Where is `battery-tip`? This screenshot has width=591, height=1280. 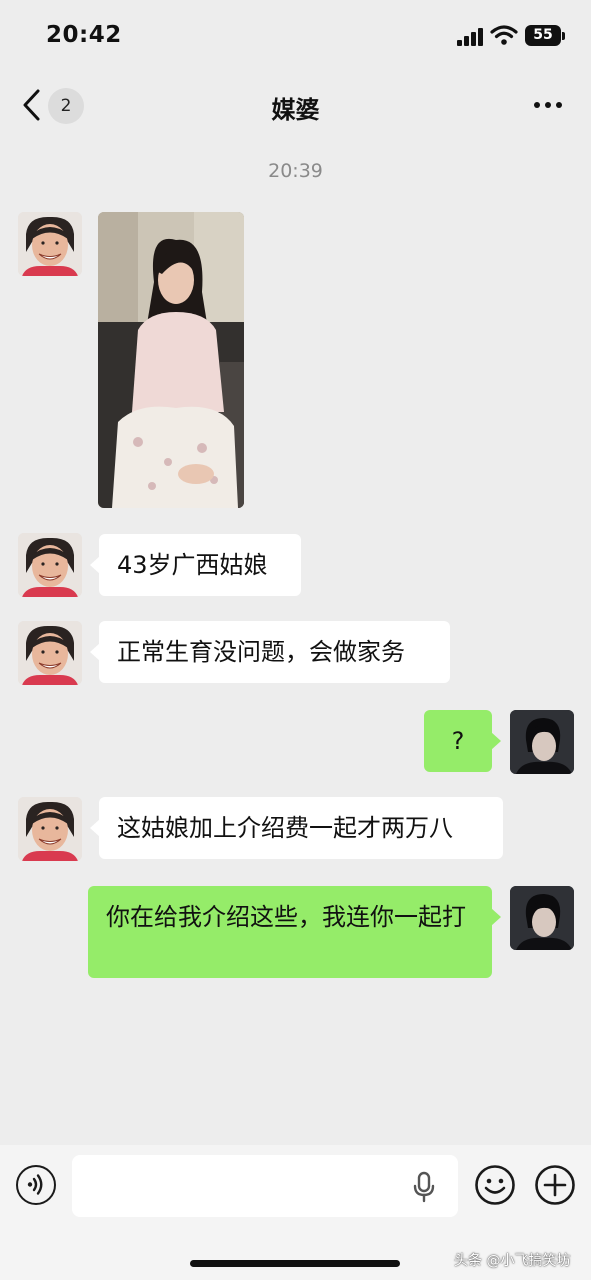 battery-tip is located at coordinates (563, 36).